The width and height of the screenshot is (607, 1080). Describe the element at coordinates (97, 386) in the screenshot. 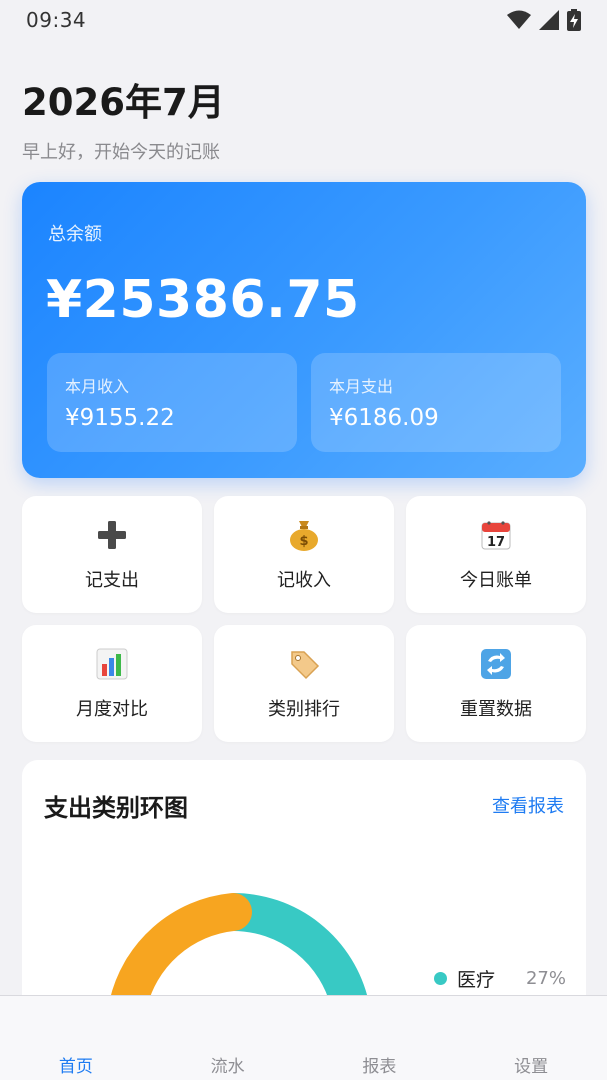

I see `monthly-income-label: 本月收入` at that location.